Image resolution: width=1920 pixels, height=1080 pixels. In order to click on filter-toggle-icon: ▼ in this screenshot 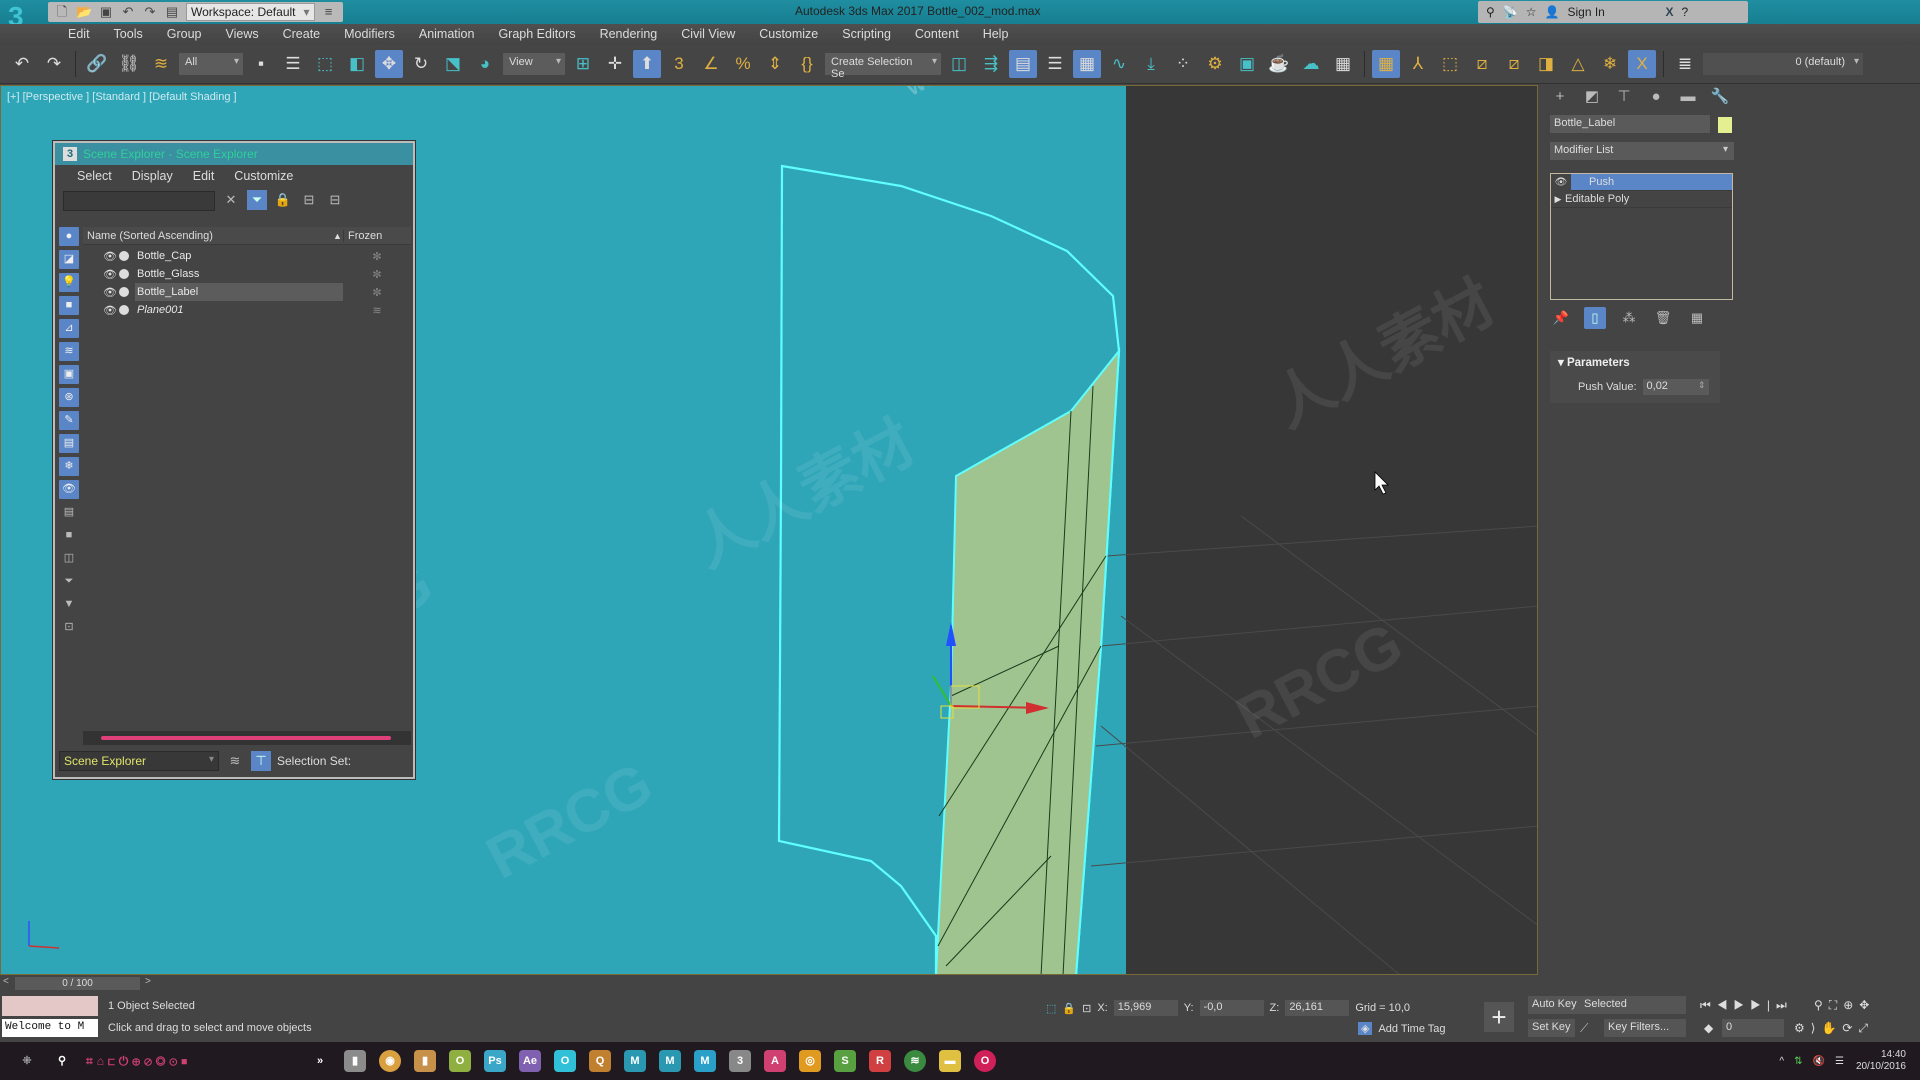, I will do `click(69, 604)`.